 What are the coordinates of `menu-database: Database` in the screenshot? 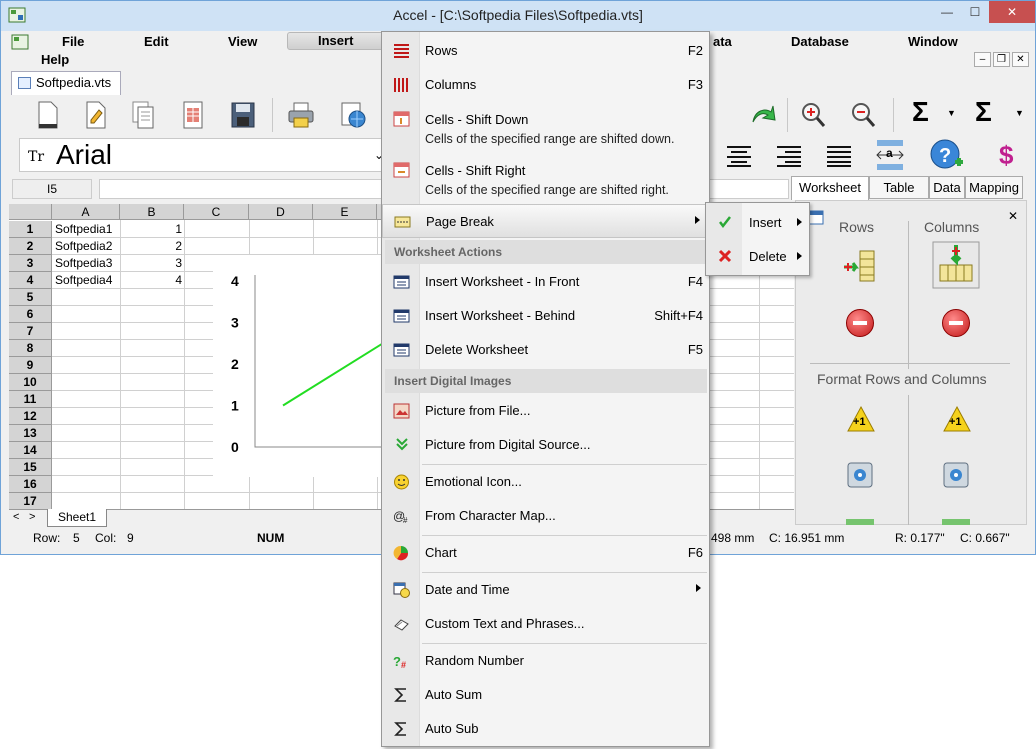 It's located at (820, 41).